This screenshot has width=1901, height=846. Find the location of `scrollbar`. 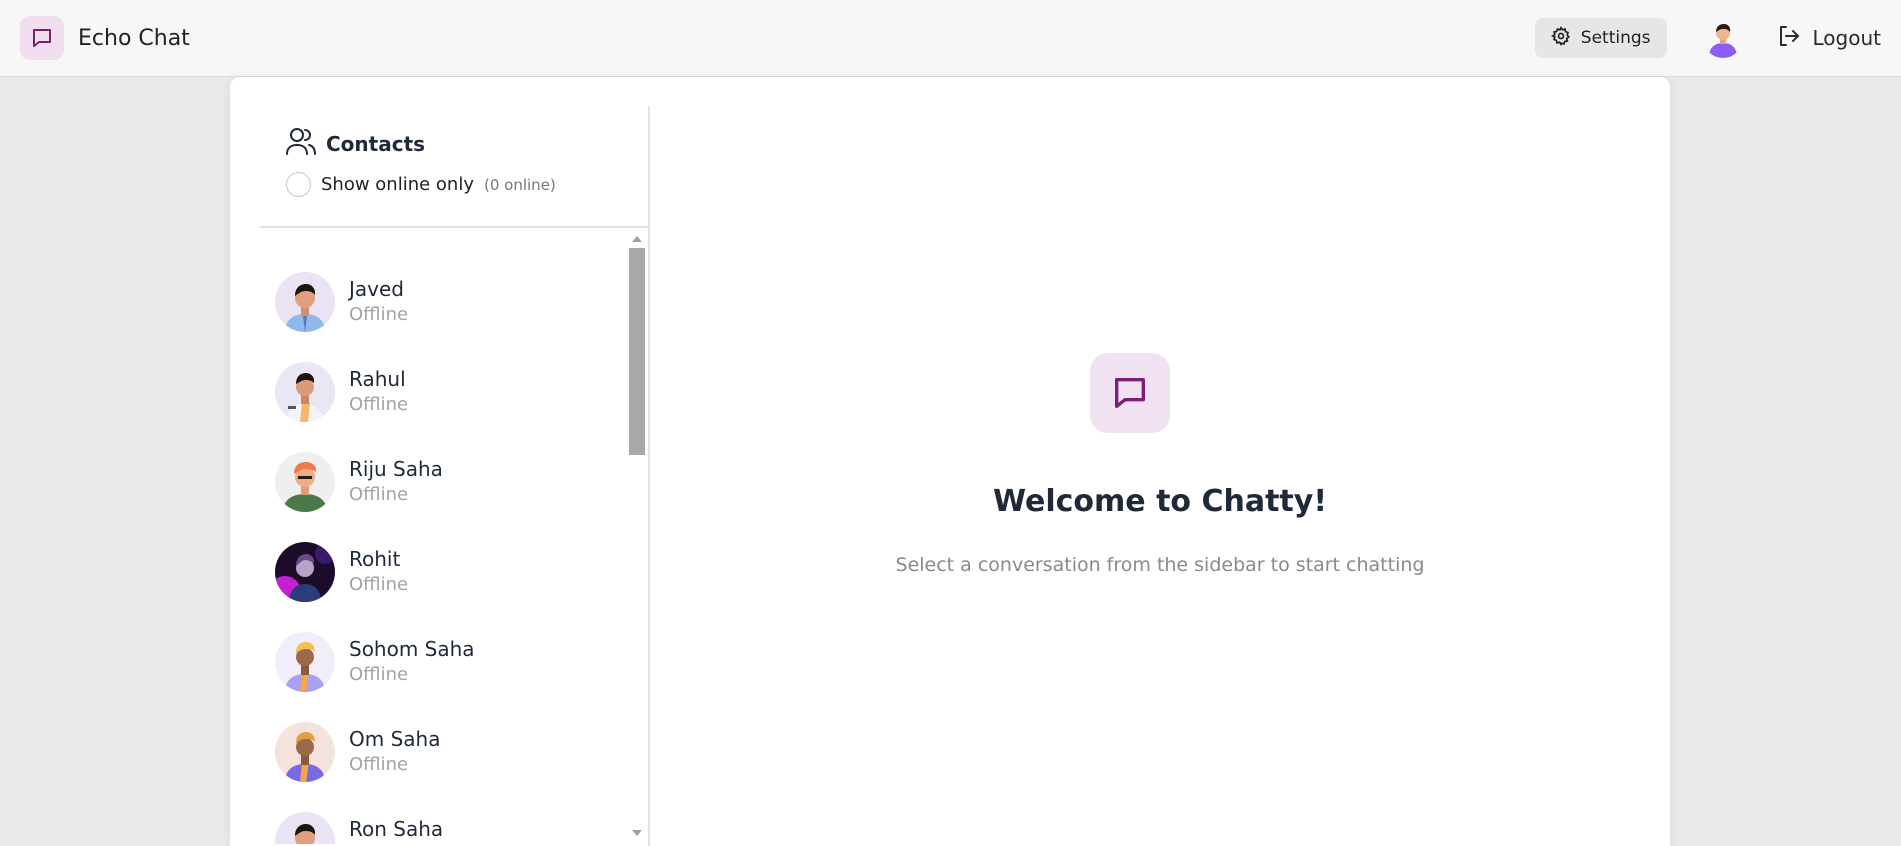

scrollbar is located at coordinates (637, 536).